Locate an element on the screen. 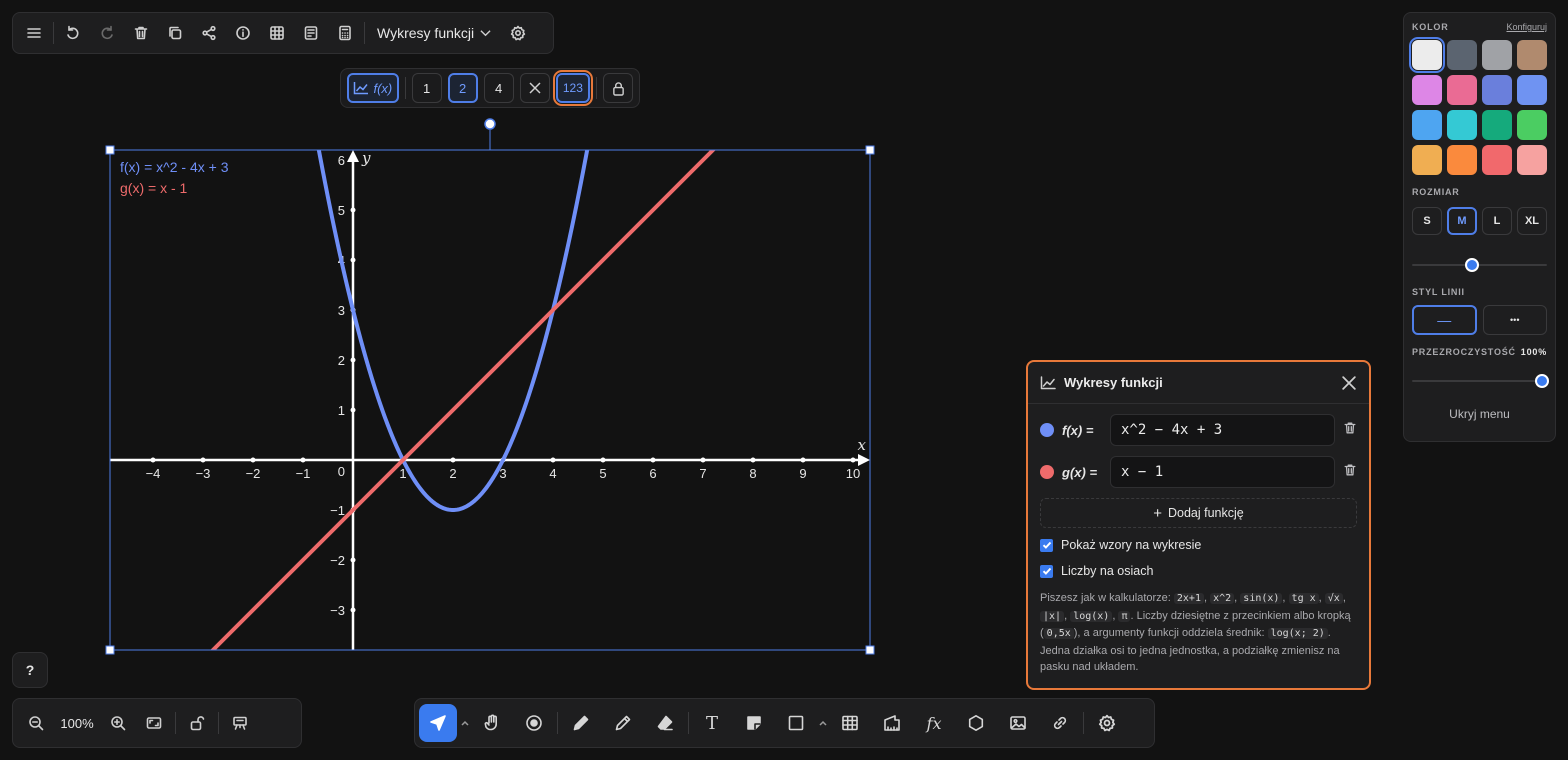 The width and height of the screenshot is (1568, 760). rectangle-icon is located at coordinates (796, 723).